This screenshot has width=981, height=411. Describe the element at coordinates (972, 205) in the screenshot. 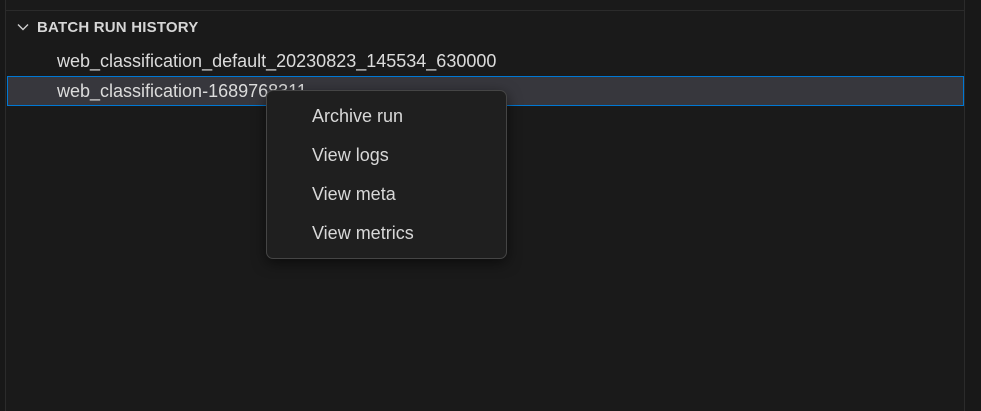

I see `scrollbar-track` at that location.